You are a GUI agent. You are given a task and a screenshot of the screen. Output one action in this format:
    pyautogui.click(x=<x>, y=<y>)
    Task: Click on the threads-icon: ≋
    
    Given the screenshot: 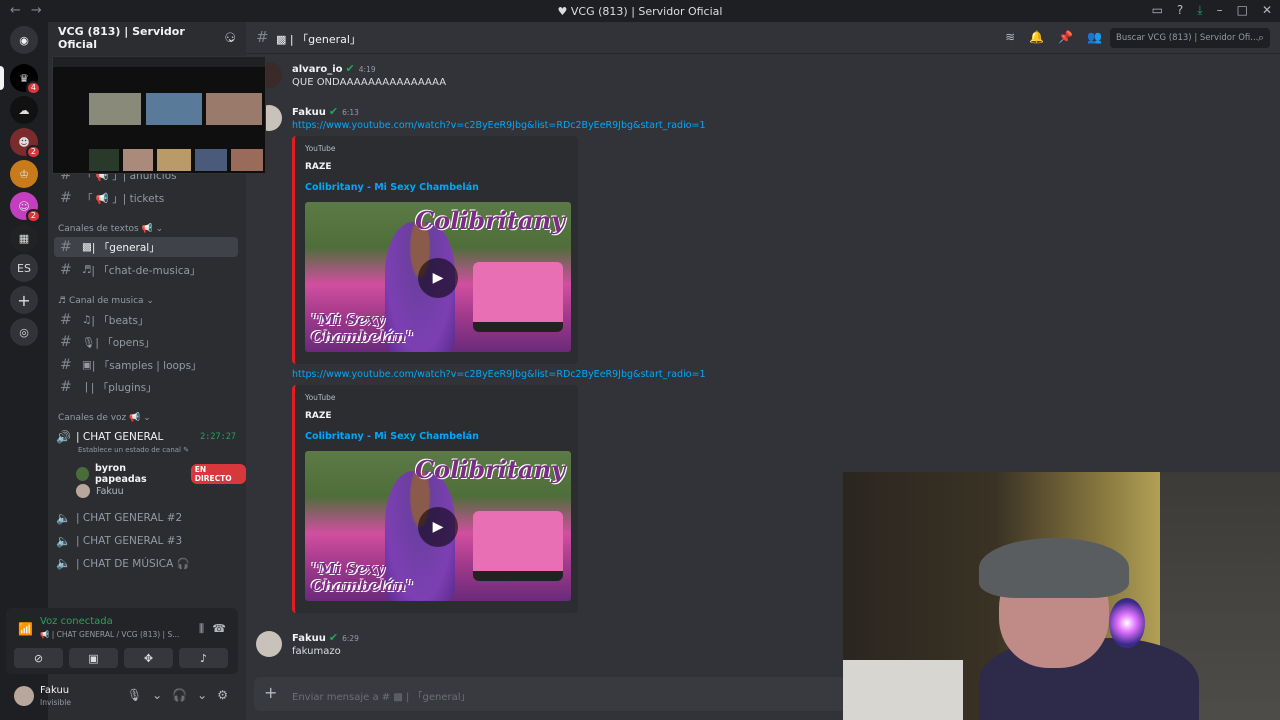 What is the action you would take?
    pyautogui.click(x=1010, y=37)
    